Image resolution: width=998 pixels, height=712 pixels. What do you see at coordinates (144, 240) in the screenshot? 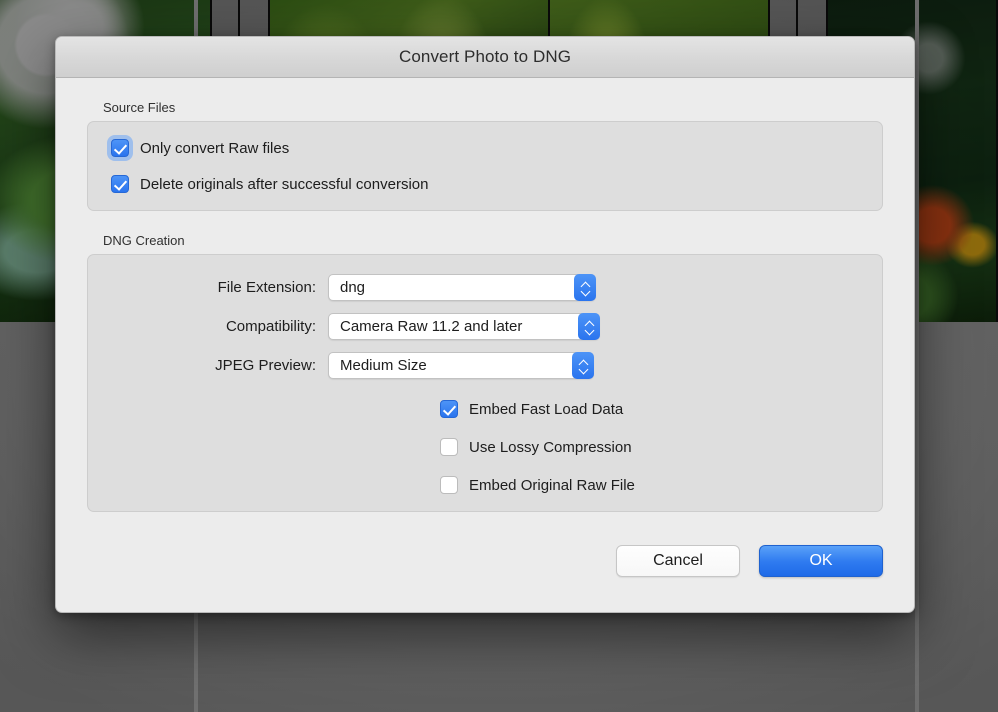
I see `dng-creation-group-label: DNG Creation` at bounding box center [144, 240].